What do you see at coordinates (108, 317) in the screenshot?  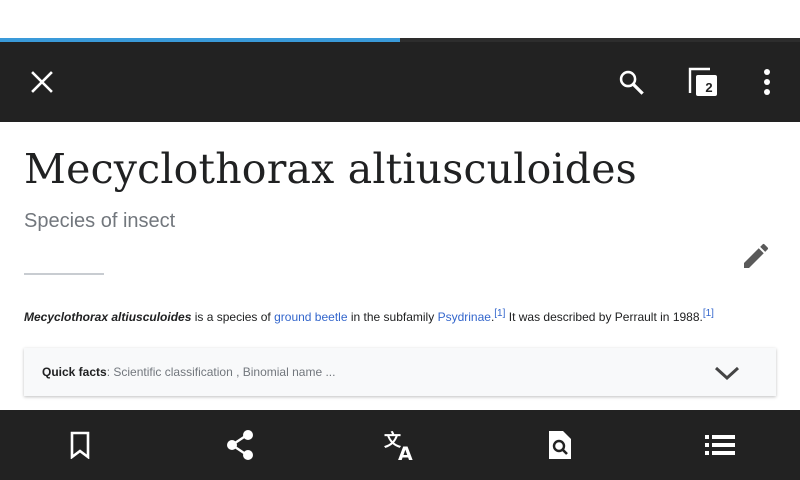 I see `intro-subject: Mecyclothorax altiusculoides` at bounding box center [108, 317].